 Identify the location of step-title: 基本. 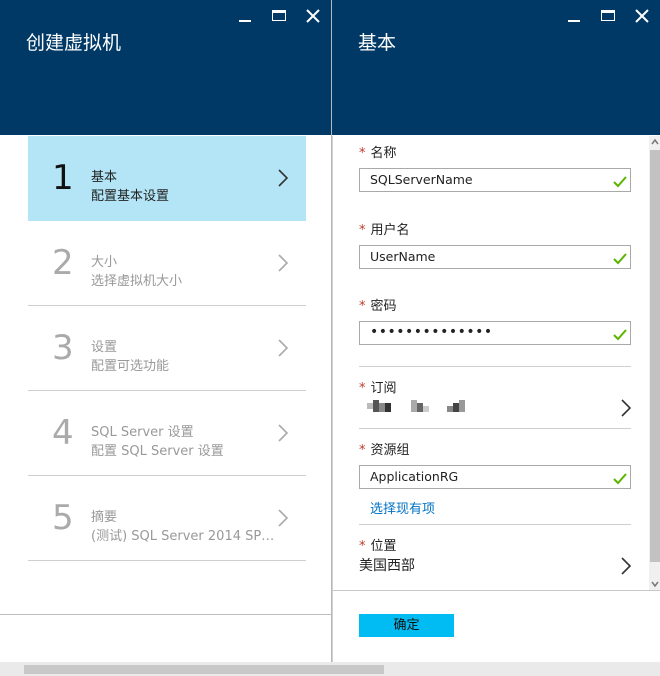
(104, 177).